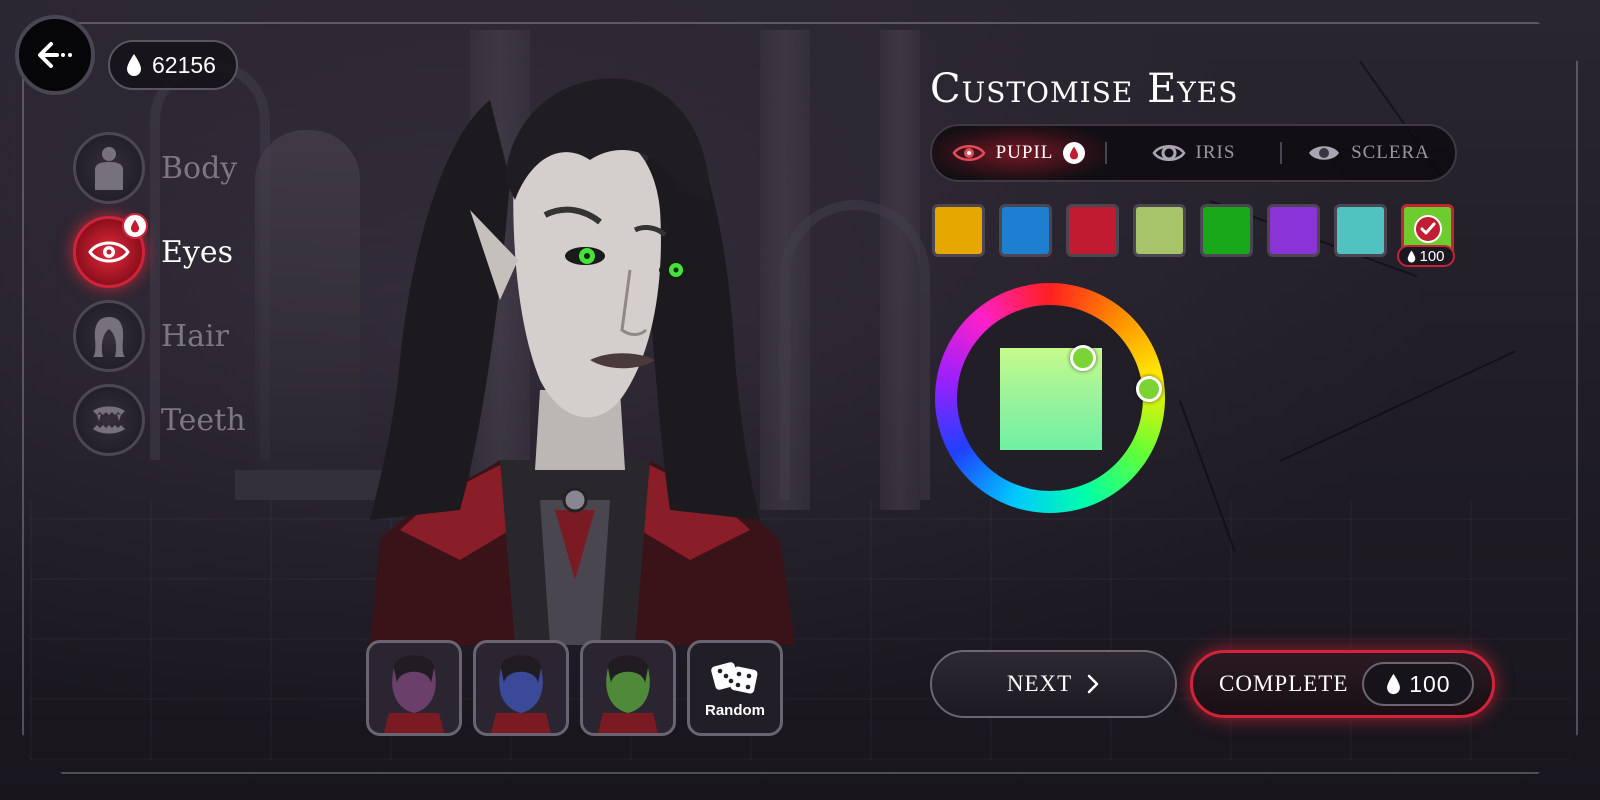 This screenshot has width=1600, height=800. What do you see at coordinates (1284, 683) in the screenshot?
I see `complete-label: COMPLETE` at bounding box center [1284, 683].